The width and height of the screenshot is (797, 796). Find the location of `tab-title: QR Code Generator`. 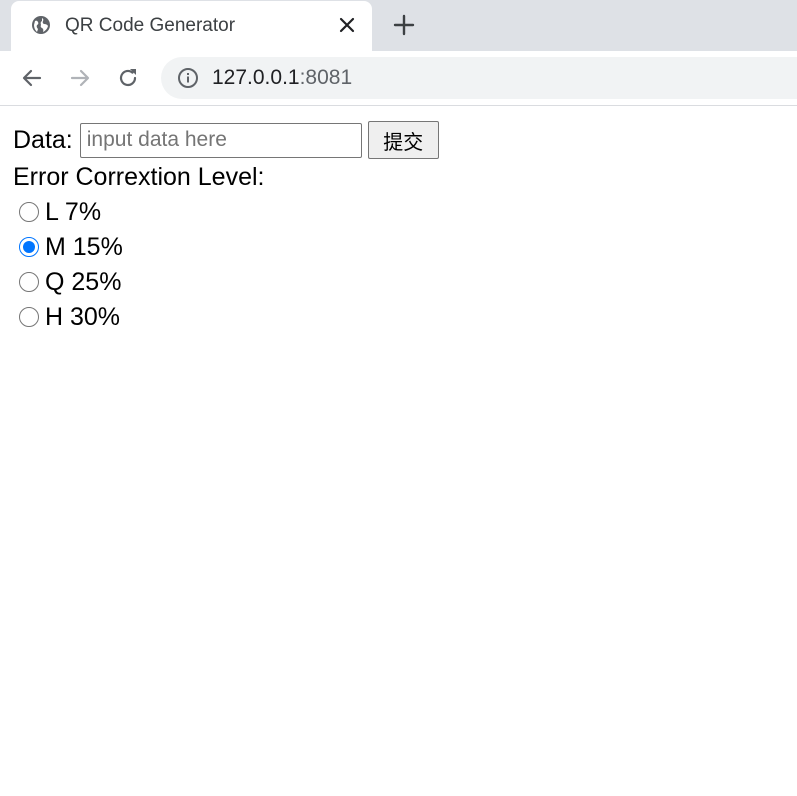

tab-title: QR Code Generator is located at coordinates (150, 25).